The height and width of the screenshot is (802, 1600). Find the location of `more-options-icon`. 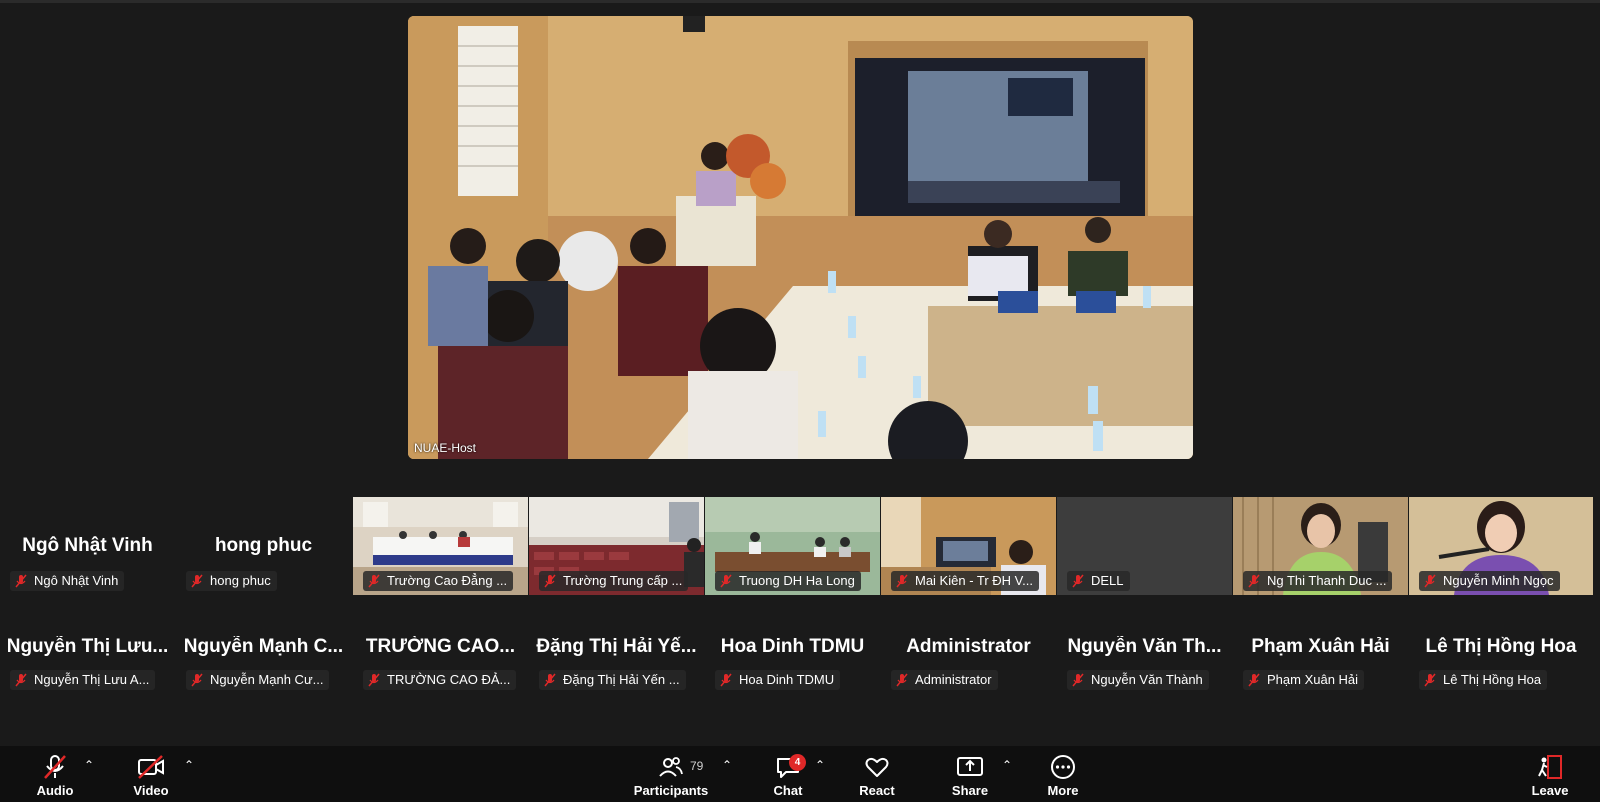

more-options-icon is located at coordinates (1063, 767).